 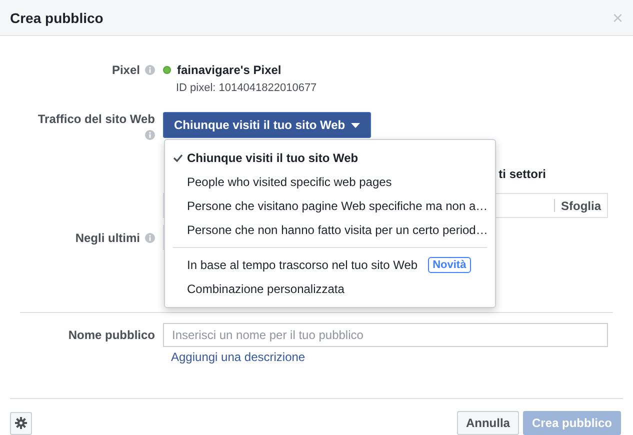 I want to click on section-heading: ti settori, so click(x=522, y=174).